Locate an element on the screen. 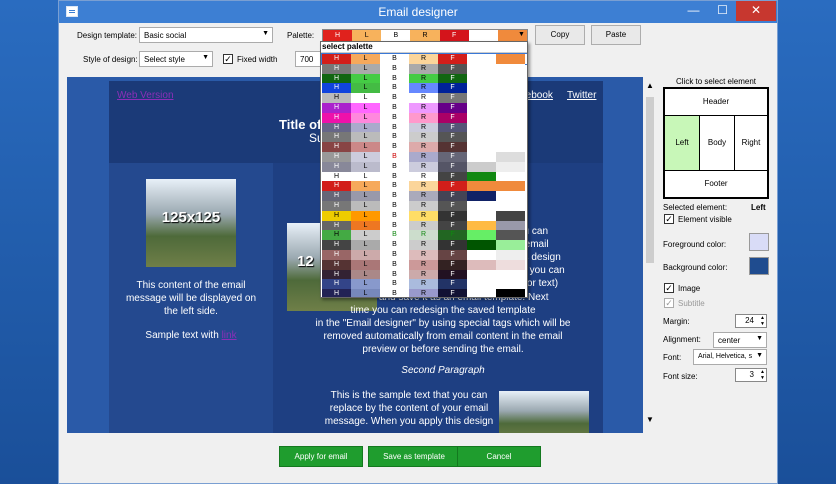 The image size is (836, 484). image-checkbox: ✓ is located at coordinates (669, 288).